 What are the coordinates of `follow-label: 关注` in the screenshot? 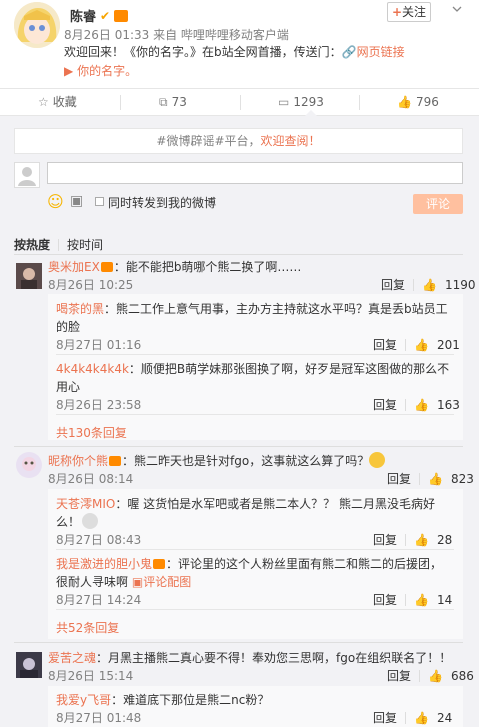 It's located at (414, 12).